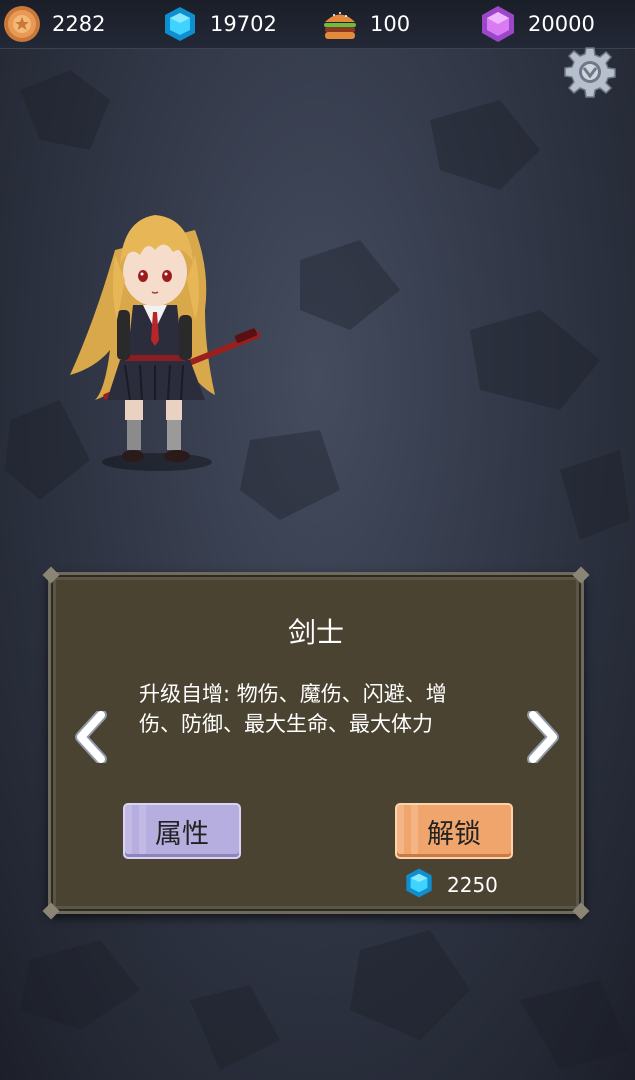 The height and width of the screenshot is (1080, 635). Describe the element at coordinates (472, 885) in the screenshot. I see `unlock-cost-value: 2250` at that location.